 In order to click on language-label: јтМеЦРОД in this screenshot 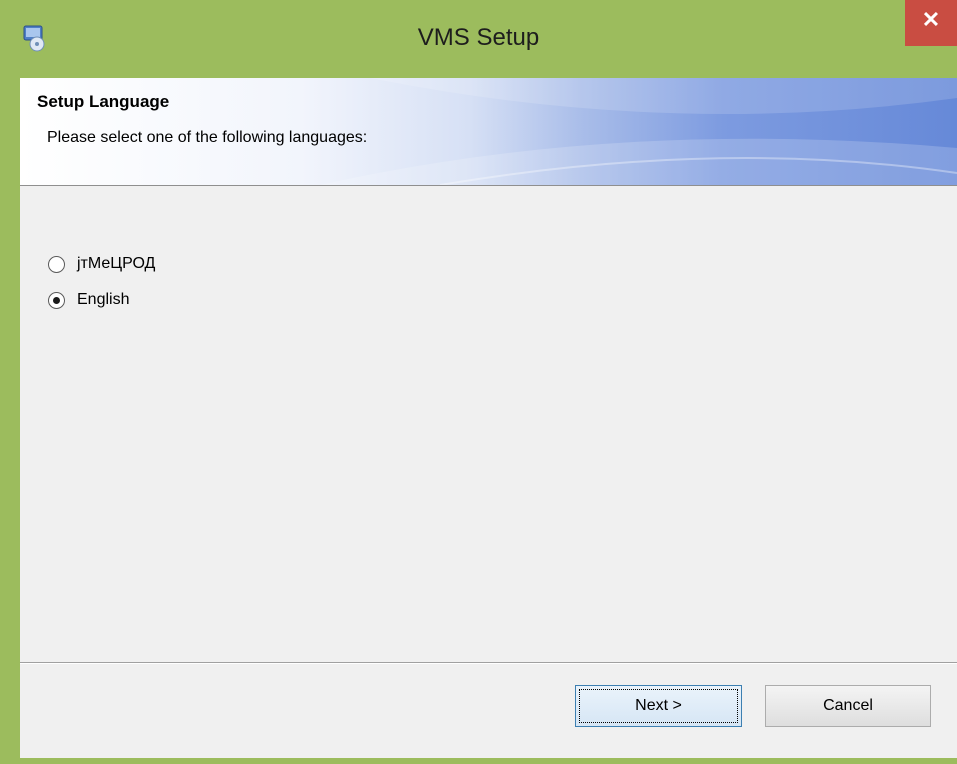, I will do `click(116, 263)`.